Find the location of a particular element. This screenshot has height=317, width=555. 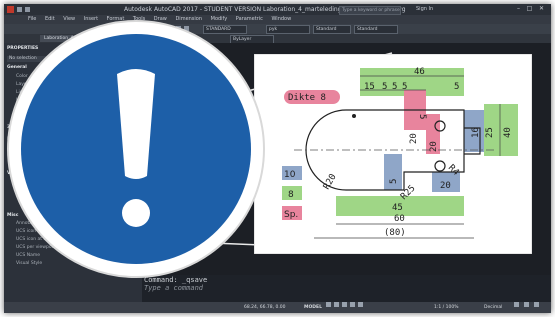

dim-r5: 5 is located at coordinates (394, 181).